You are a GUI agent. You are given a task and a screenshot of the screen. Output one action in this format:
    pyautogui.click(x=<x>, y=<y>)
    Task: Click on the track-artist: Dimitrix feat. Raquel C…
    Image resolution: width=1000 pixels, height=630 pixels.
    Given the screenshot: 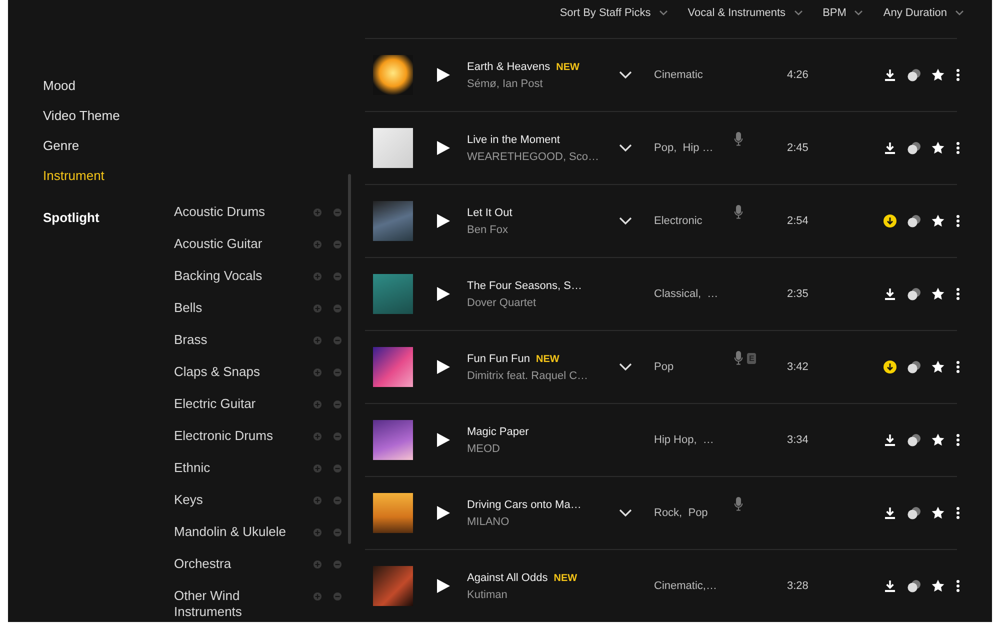 What is the action you would take?
    pyautogui.click(x=539, y=376)
    